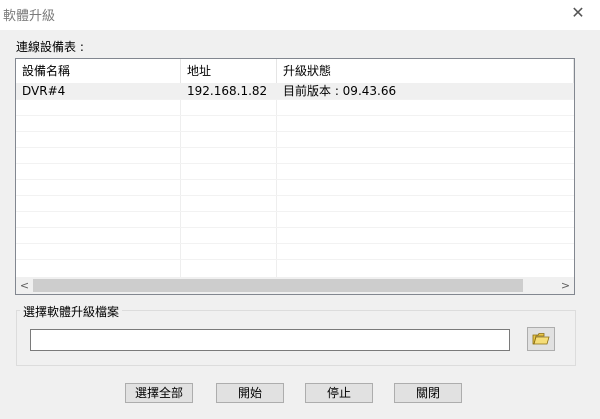 This screenshot has height=419, width=600. I want to click on file-group-label: 選擇軟體升級檔案, so click(71, 311).